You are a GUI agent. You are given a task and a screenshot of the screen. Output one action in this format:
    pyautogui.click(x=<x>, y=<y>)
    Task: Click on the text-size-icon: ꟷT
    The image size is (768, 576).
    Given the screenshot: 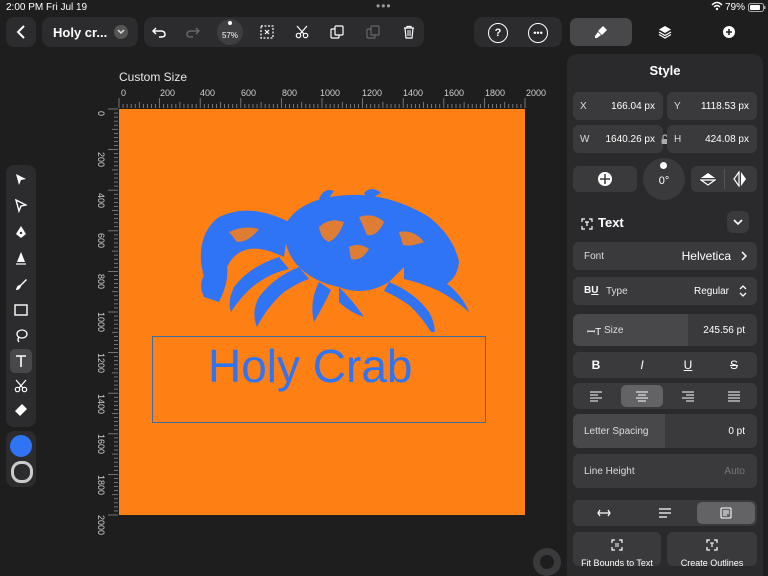 What is the action you would take?
    pyautogui.click(x=594, y=332)
    